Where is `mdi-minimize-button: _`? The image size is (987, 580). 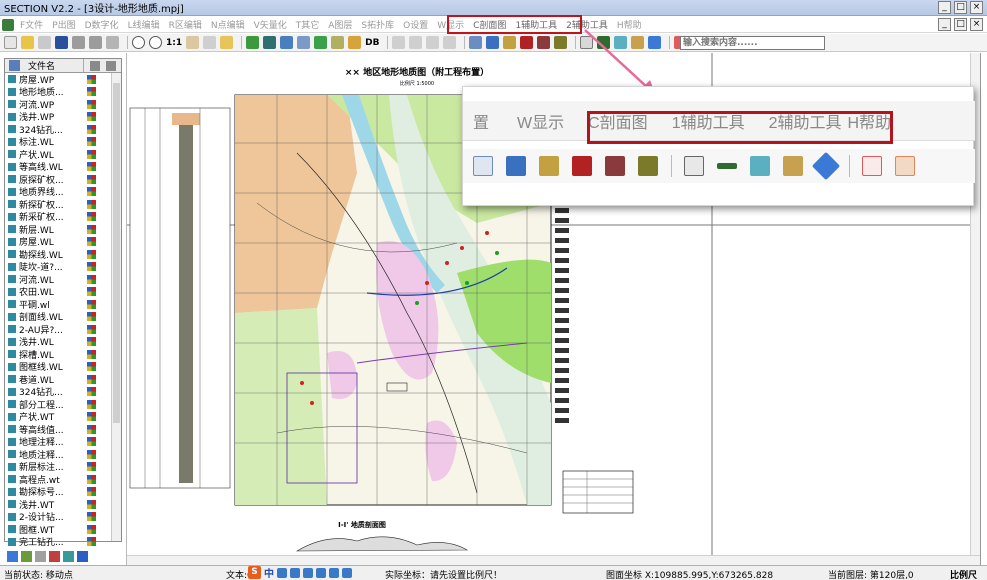
mdi-minimize-button: _ is located at coordinates (944, 24).